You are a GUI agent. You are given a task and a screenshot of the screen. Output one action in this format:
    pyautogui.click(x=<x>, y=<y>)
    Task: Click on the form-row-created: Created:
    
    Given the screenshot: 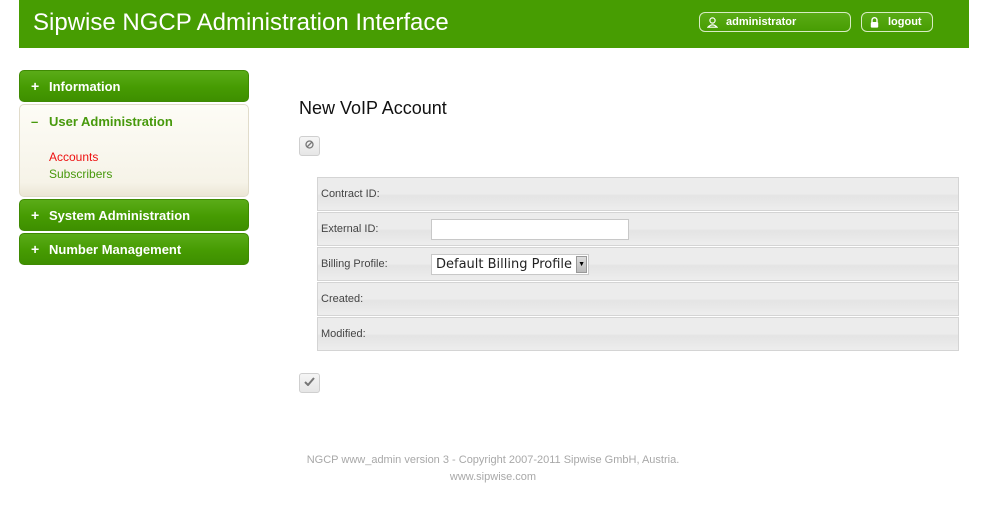 What is the action you would take?
    pyautogui.click(x=638, y=299)
    